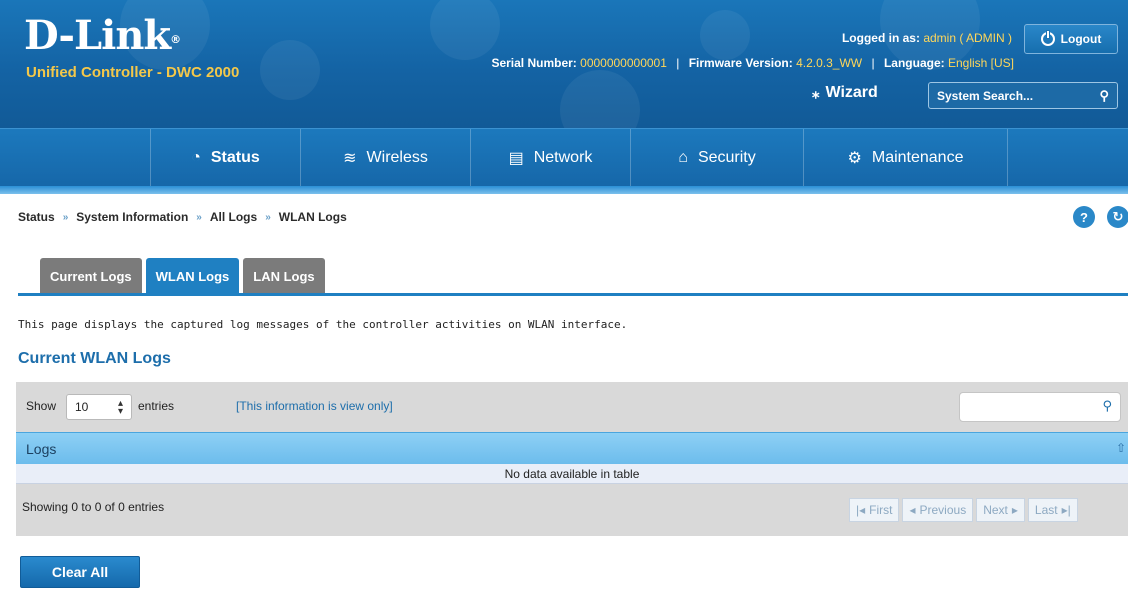 The image size is (1128, 601). I want to click on power-icon, so click(1047, 38).